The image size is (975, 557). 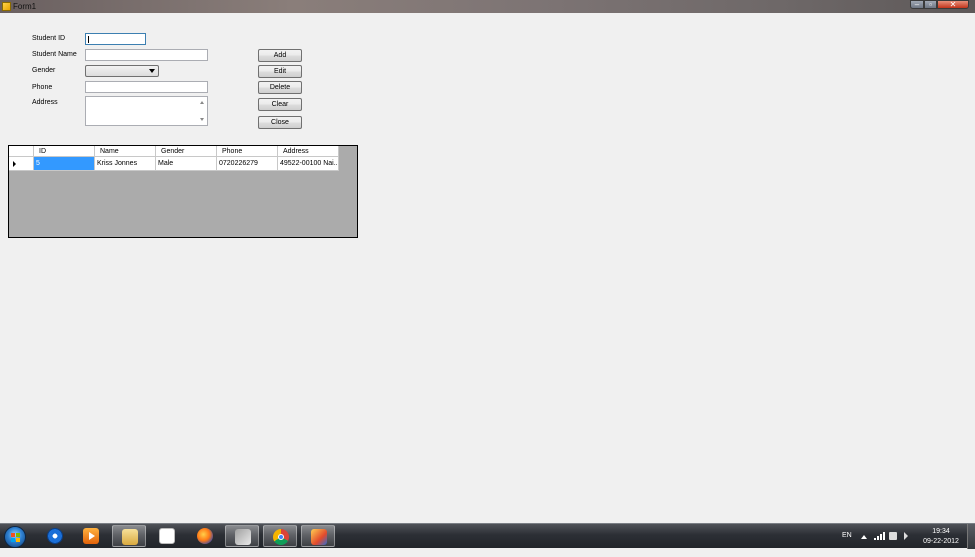 I want to click on show-hidden-icons-icon, so click(x=864, y=537).